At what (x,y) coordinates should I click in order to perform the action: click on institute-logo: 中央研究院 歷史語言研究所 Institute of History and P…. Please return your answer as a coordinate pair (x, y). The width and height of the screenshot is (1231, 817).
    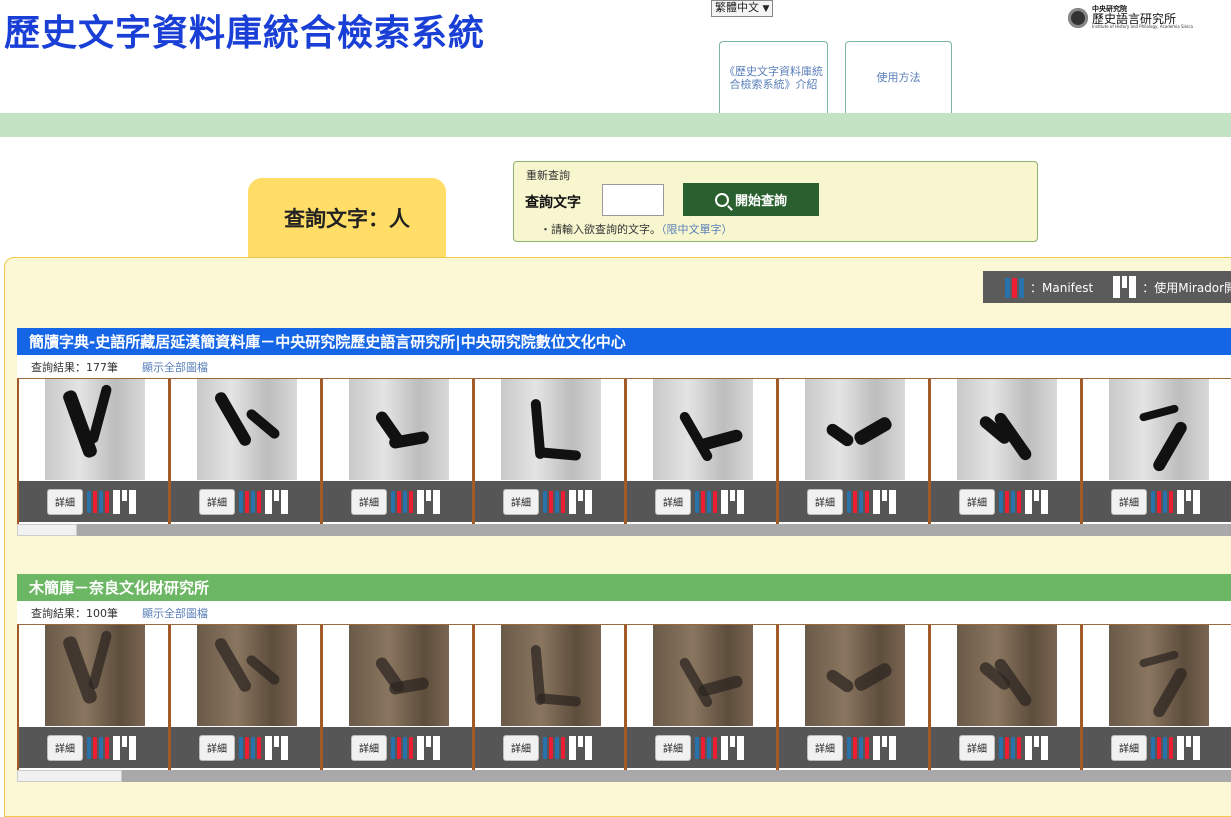
    Looking at the image, I should click on (1130, 17).